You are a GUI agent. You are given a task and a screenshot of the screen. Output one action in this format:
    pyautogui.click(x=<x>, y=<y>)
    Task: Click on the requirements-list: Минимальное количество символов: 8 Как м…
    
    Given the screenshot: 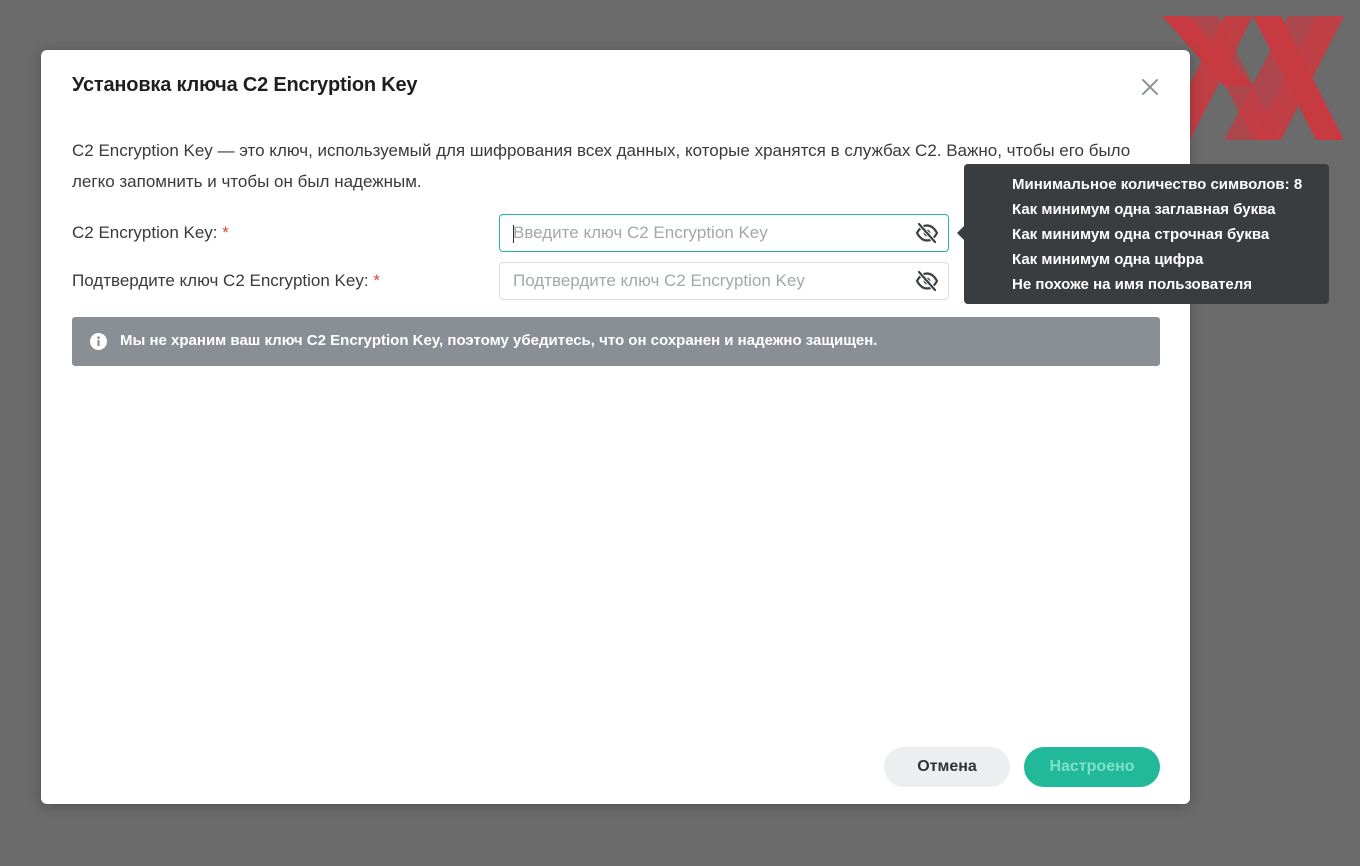 What is the action you would take?
    pyautogui.click(x=1157, y=234)
    